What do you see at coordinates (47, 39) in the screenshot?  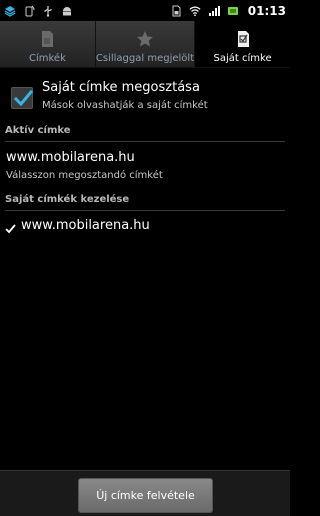 I see `tag-icon` at bounding box center [47, 39].